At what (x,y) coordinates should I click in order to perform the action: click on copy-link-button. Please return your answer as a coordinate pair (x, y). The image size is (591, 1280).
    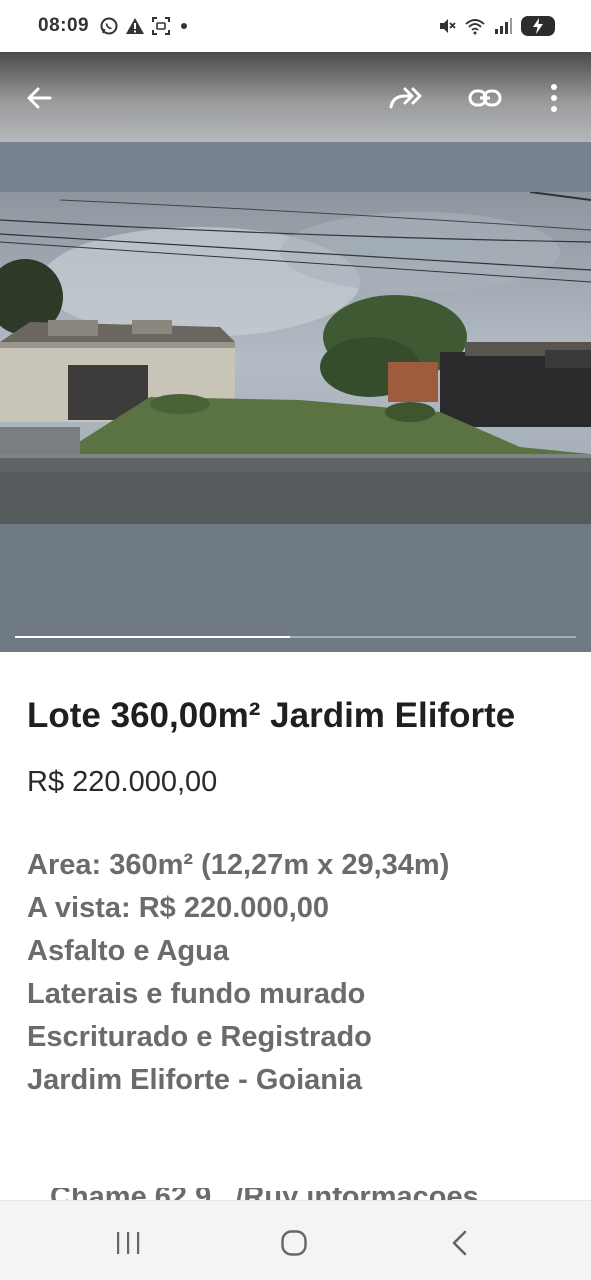
    Looking at the image, I should click on (485, 98).